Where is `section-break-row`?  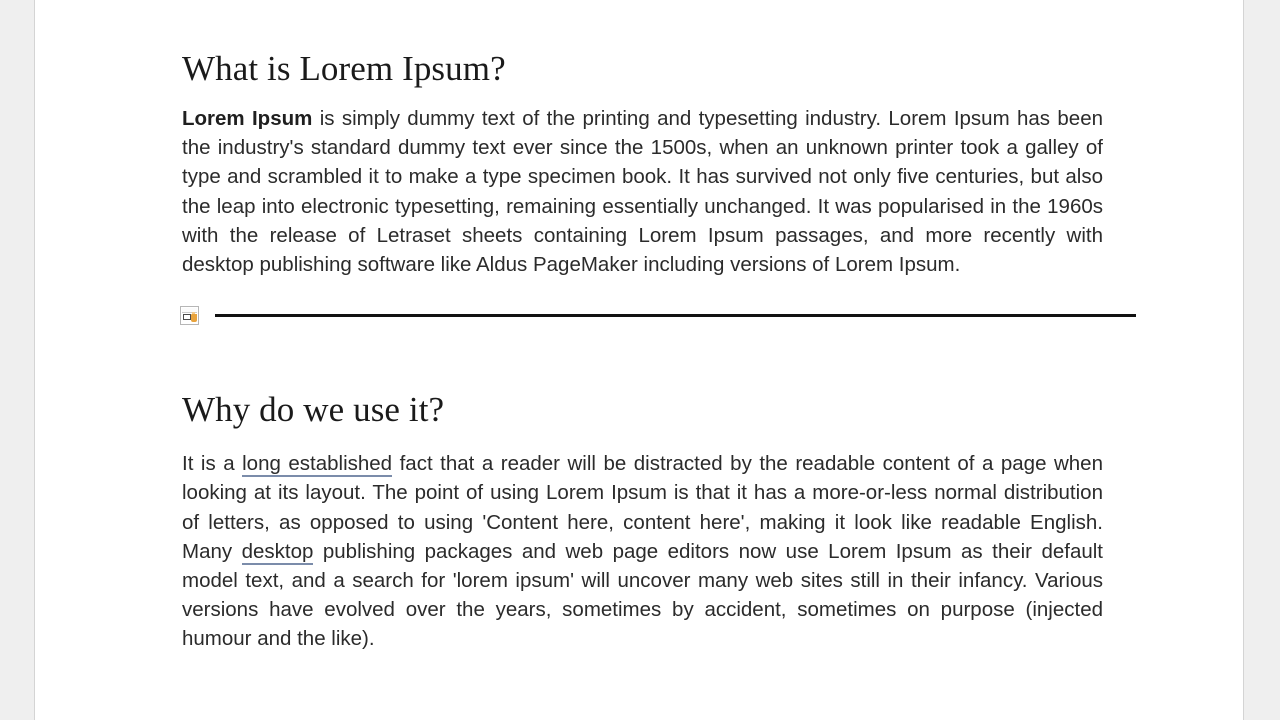
section-break-row is located at coordinates (658, 316).